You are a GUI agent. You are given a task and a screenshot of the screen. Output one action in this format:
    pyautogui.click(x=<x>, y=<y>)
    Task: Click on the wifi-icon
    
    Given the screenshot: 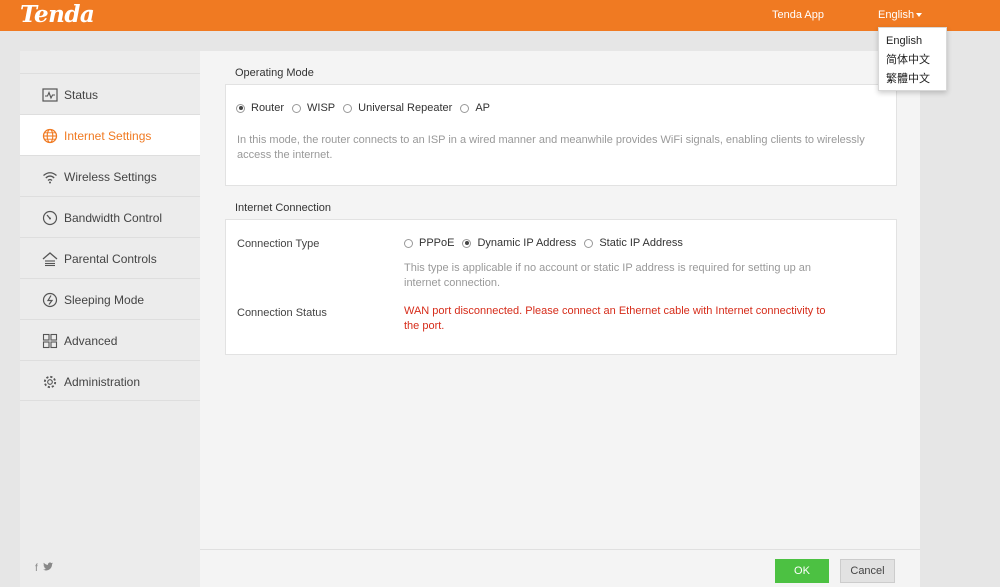 What is the action you would take?
    pyautogui.click(x=50, y=178)
    